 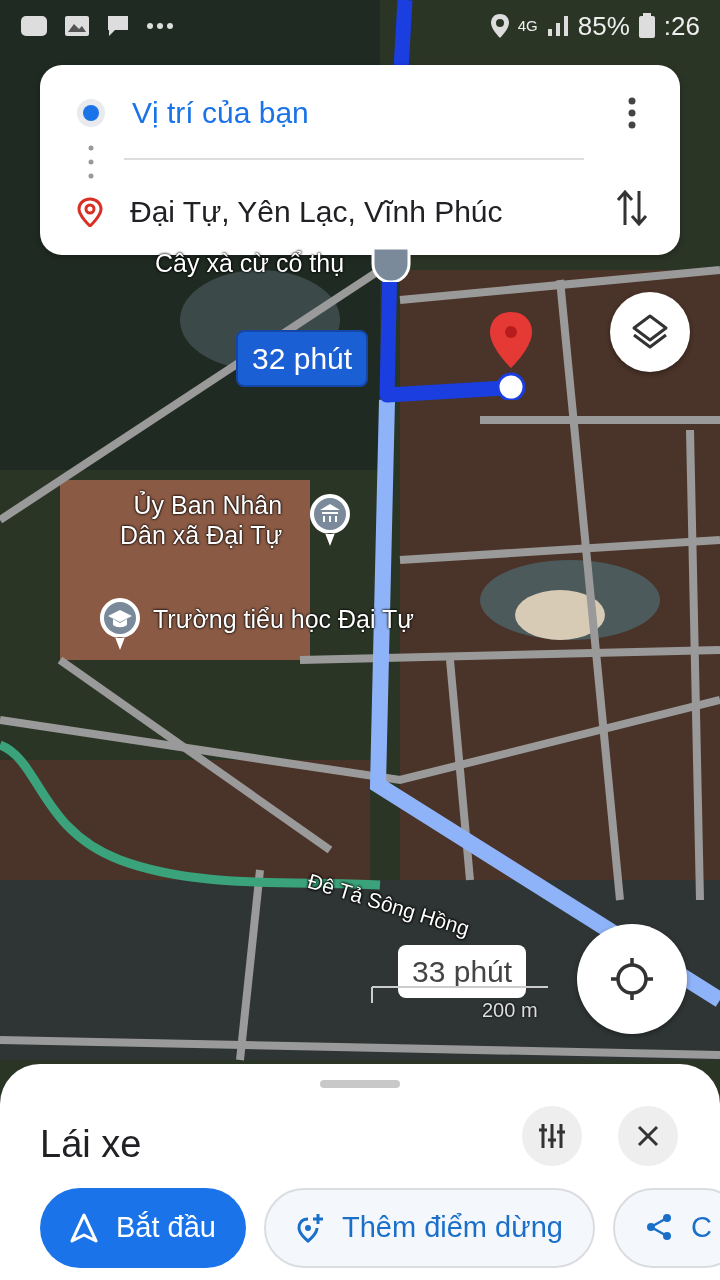 I want to click on crosshair-icon, so click(x=632, y=979).